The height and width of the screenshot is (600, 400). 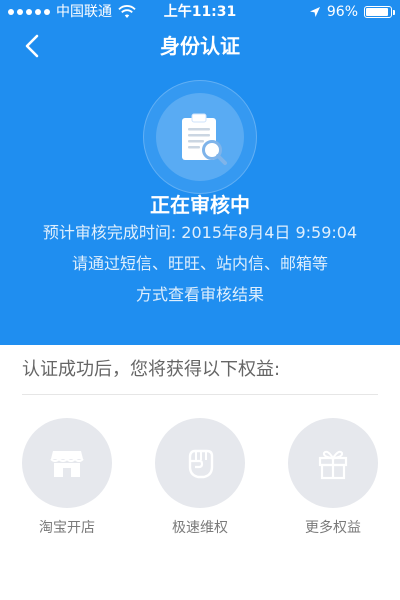 I want to click on divider, so click(x=200, y=394).